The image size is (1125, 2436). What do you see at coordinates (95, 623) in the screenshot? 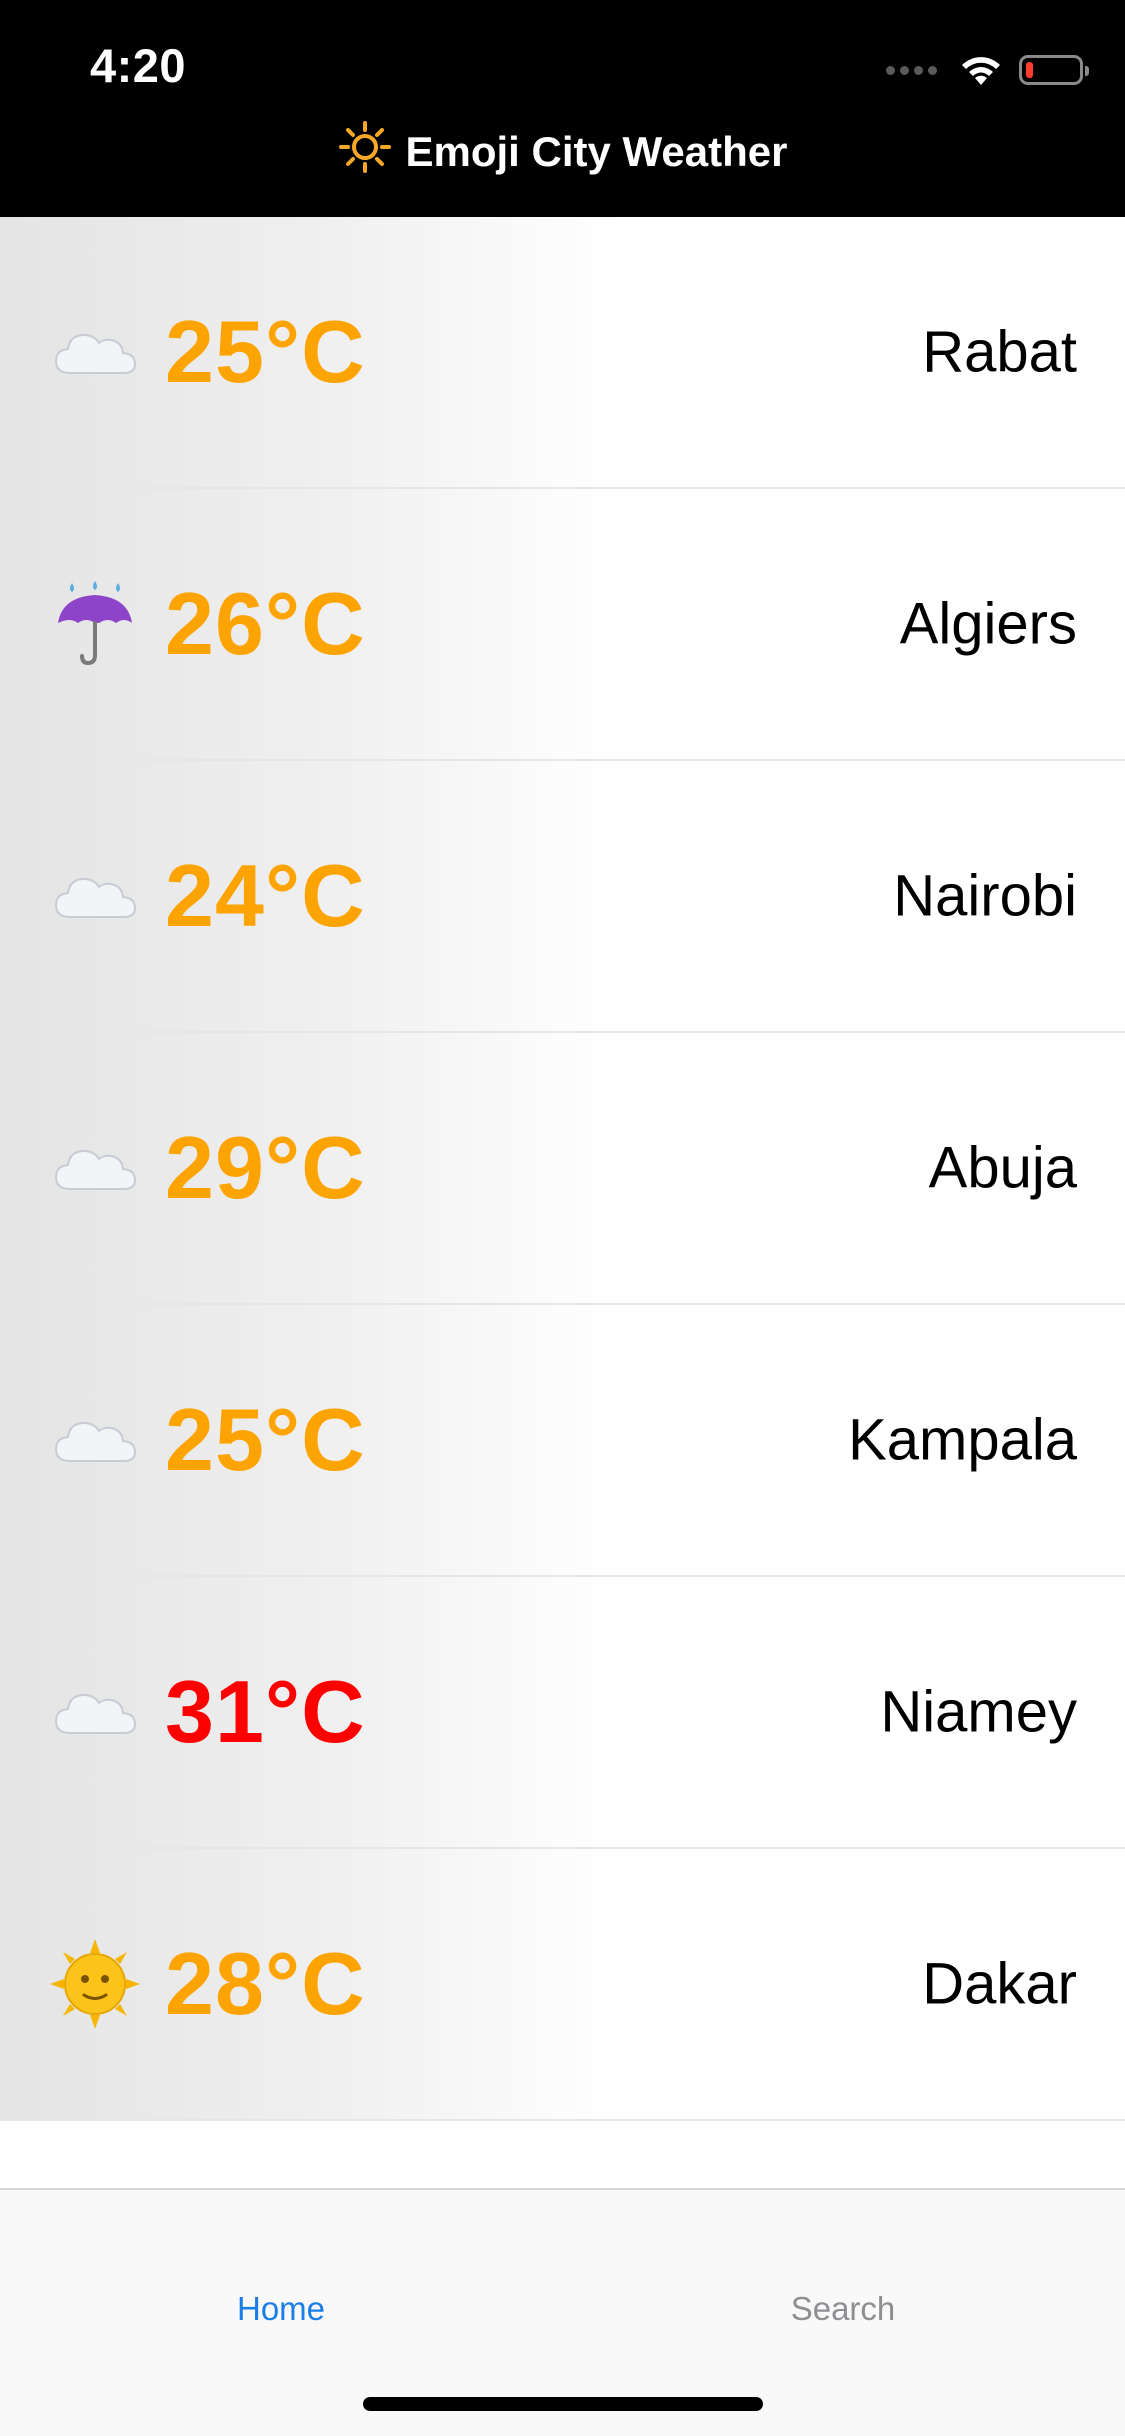
I see `umbrella-rain-icon` at bounding box center [95, 623].